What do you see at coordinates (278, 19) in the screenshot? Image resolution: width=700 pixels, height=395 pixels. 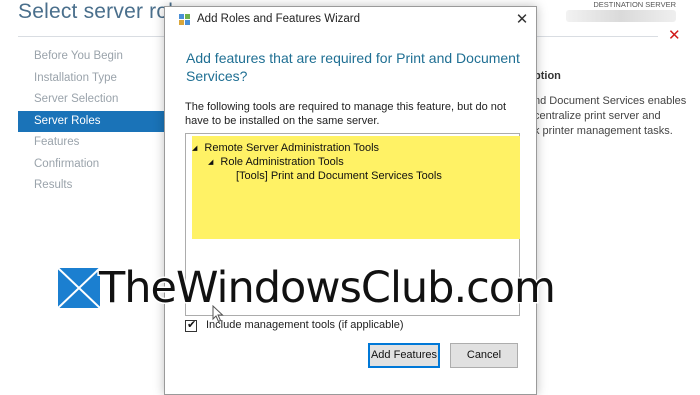 I see `dialog-title: Add Roles and Features Wizard` at bounding box center [278, 19].